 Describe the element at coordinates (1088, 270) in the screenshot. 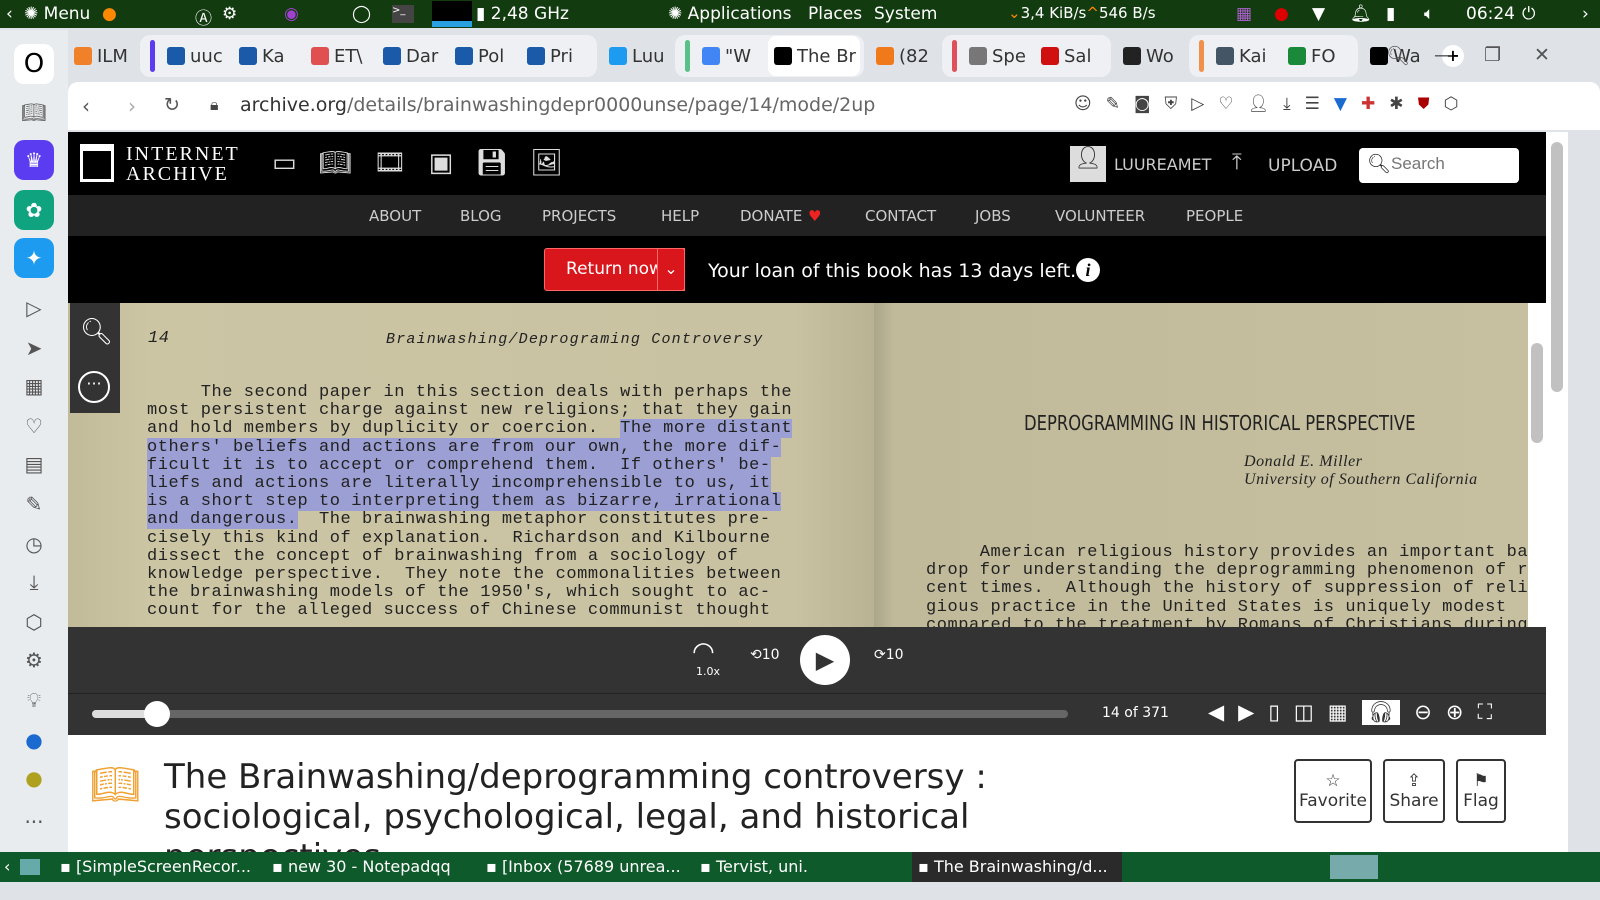

I see `info-icon: i` at that location.